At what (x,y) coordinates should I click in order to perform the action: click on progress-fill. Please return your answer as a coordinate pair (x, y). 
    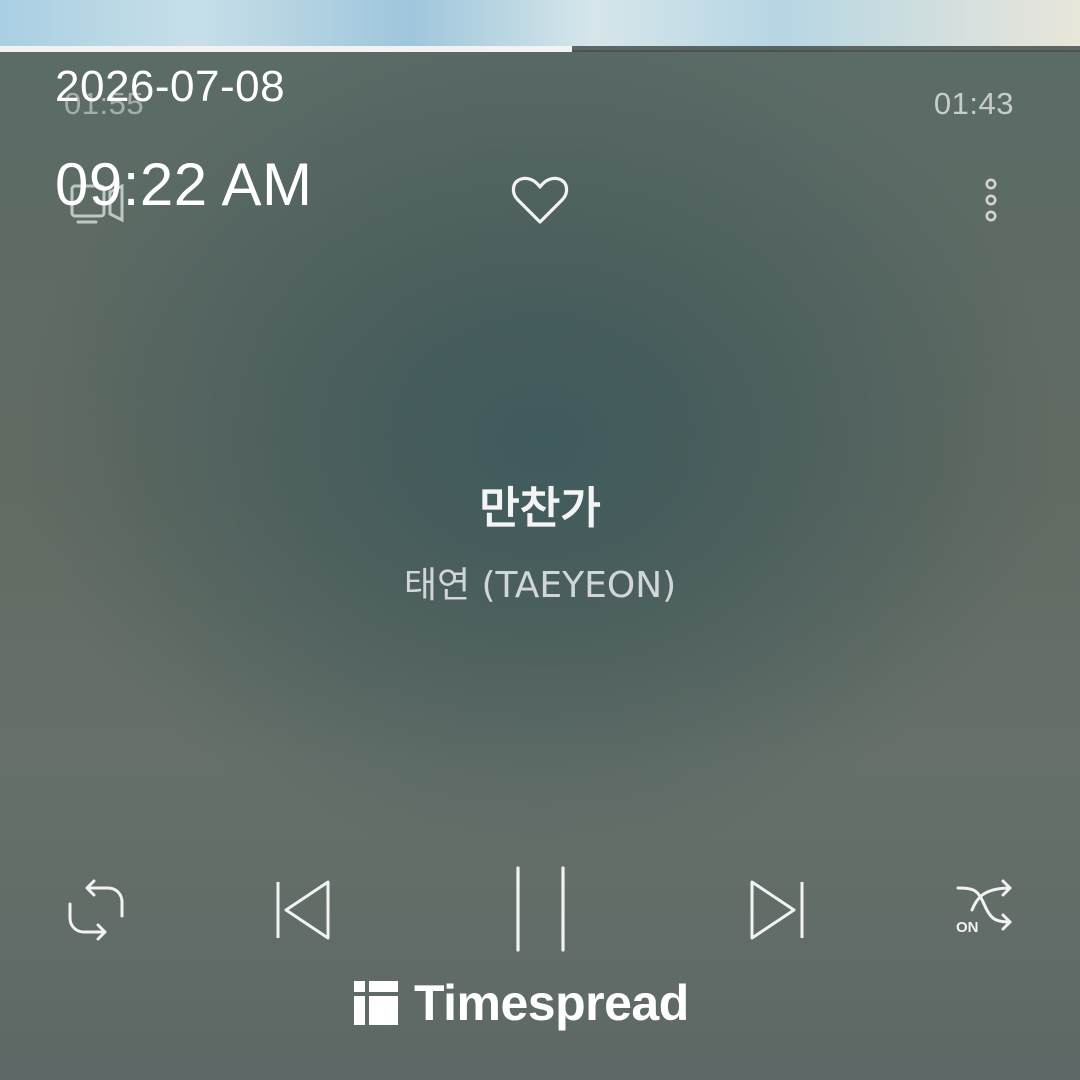
    Looking at the image, I should click on (286, 49).